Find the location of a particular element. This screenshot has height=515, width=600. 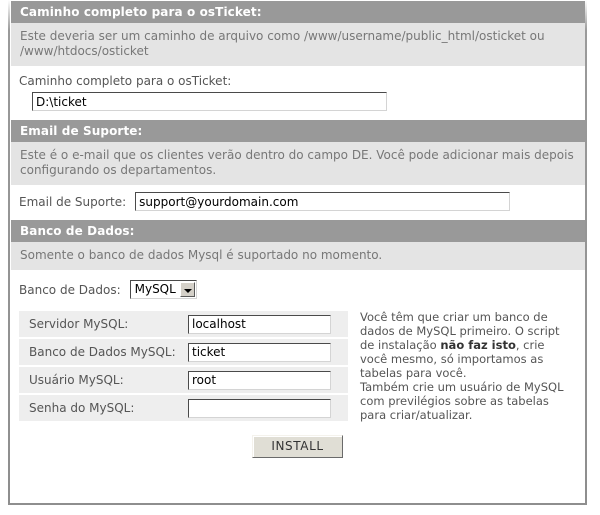

email-field-row: Email de Suporte: is located at coordinates (302, 201).